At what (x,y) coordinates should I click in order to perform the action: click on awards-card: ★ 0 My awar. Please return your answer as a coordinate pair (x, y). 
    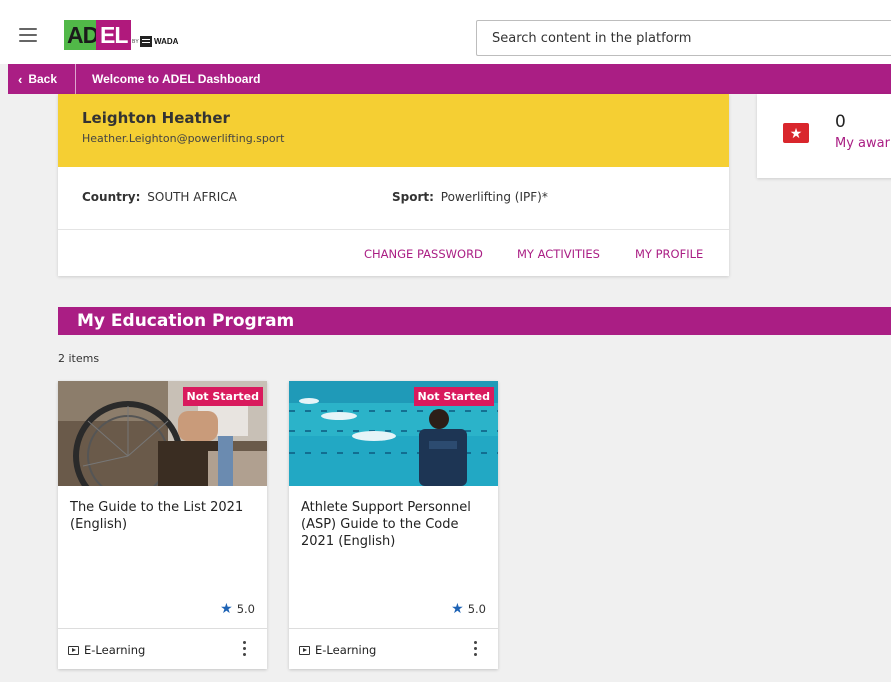
    Looking at the image, I should click on (824, 136).